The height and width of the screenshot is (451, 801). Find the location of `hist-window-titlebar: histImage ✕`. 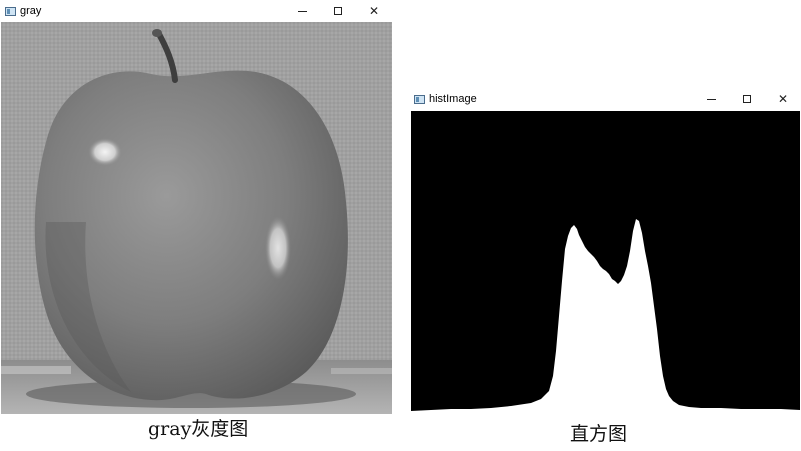

hist-window-titlebar: histImage ✕ is located at coordinates (605, 99).